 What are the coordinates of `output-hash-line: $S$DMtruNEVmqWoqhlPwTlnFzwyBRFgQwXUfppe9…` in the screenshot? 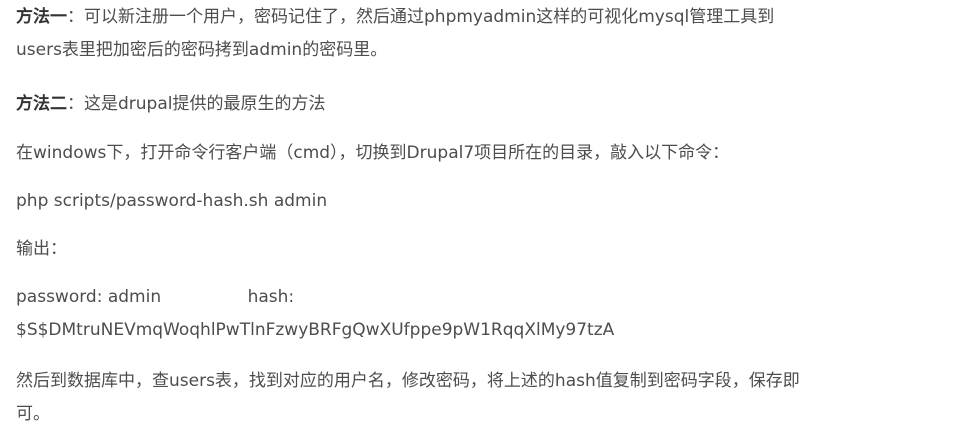 It's located at (315, 330).